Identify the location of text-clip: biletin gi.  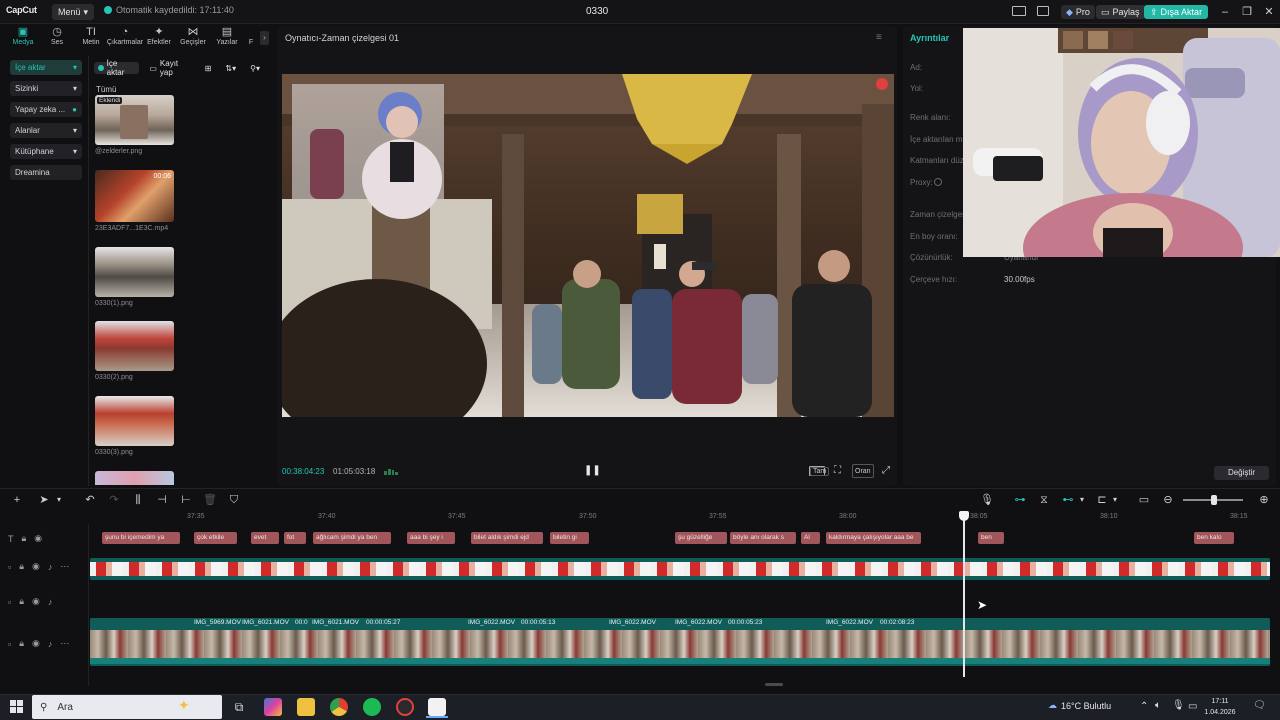
(569, 538).